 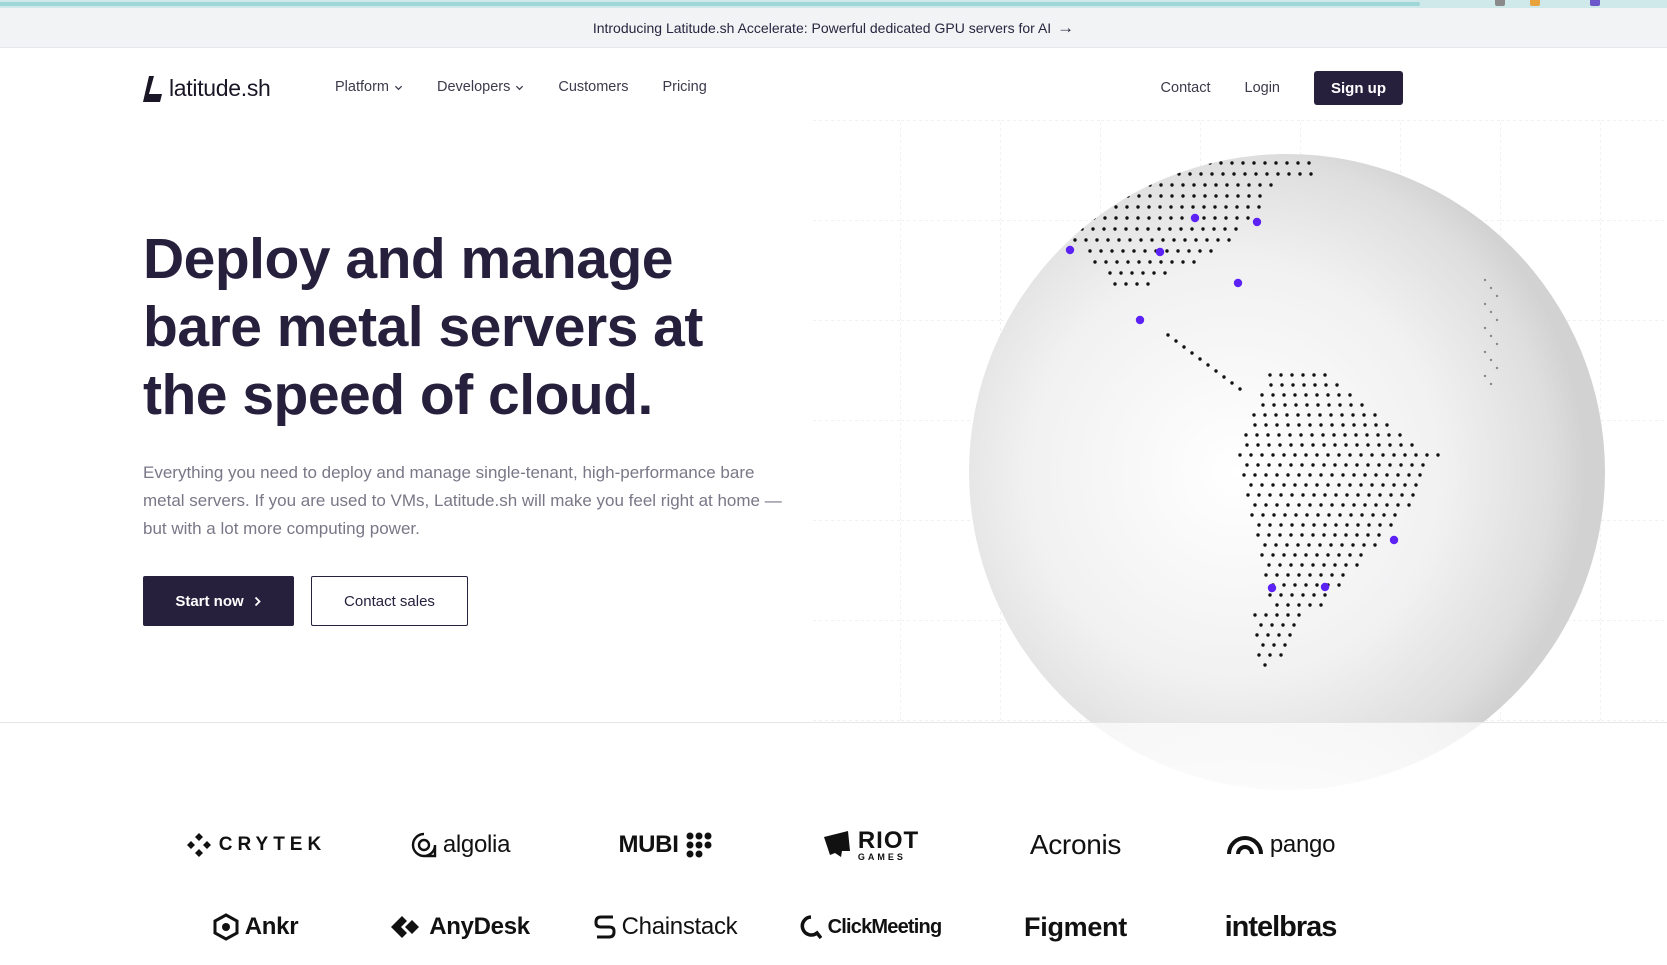 I want to click on acronis-logo: Acronis, so click(x=1075, y=845).